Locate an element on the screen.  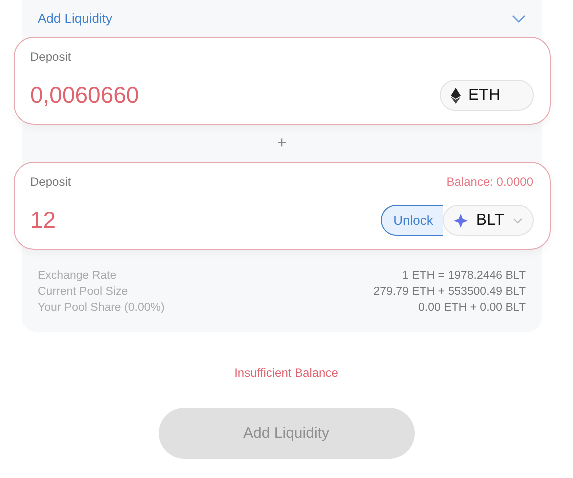
diamond-icon is located at coordinates (455, 96).